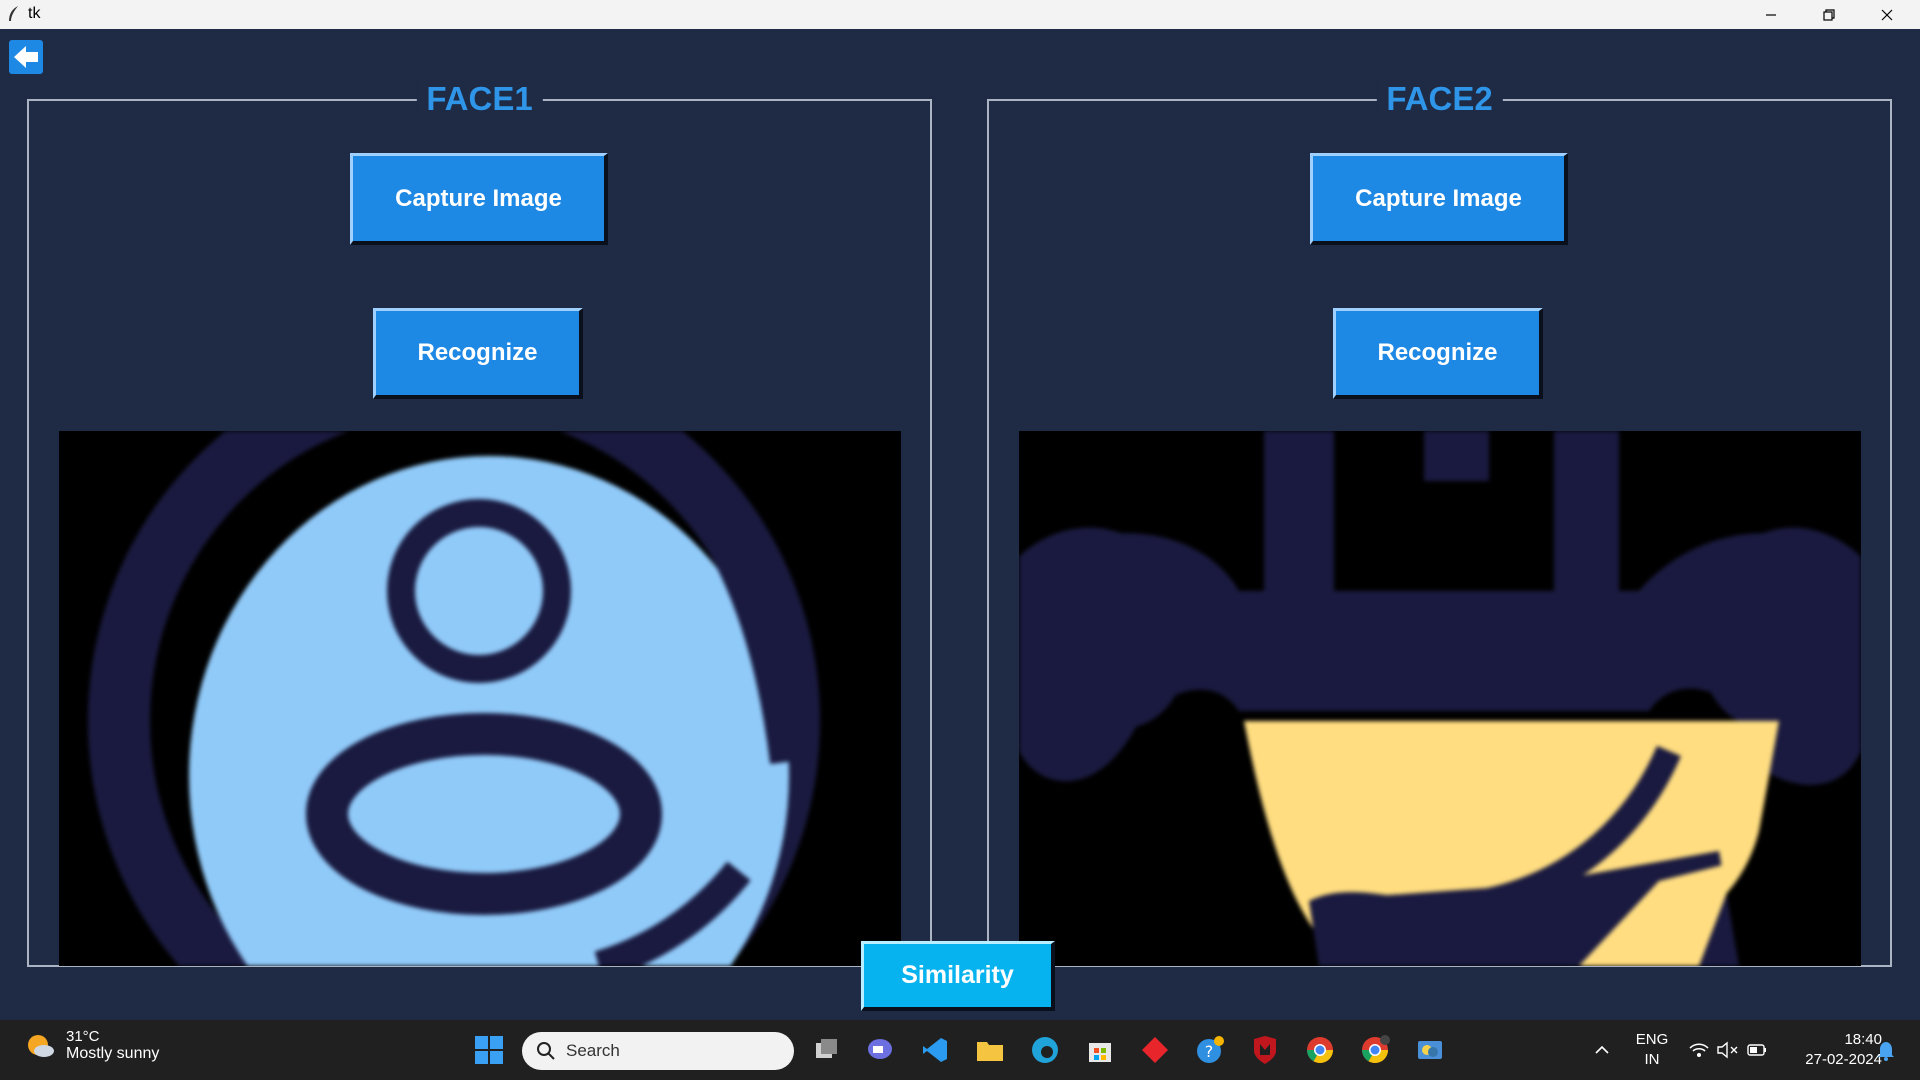 This screenshot has width=1920, height=1080. I want to click on start-button, so click(489, 1050).